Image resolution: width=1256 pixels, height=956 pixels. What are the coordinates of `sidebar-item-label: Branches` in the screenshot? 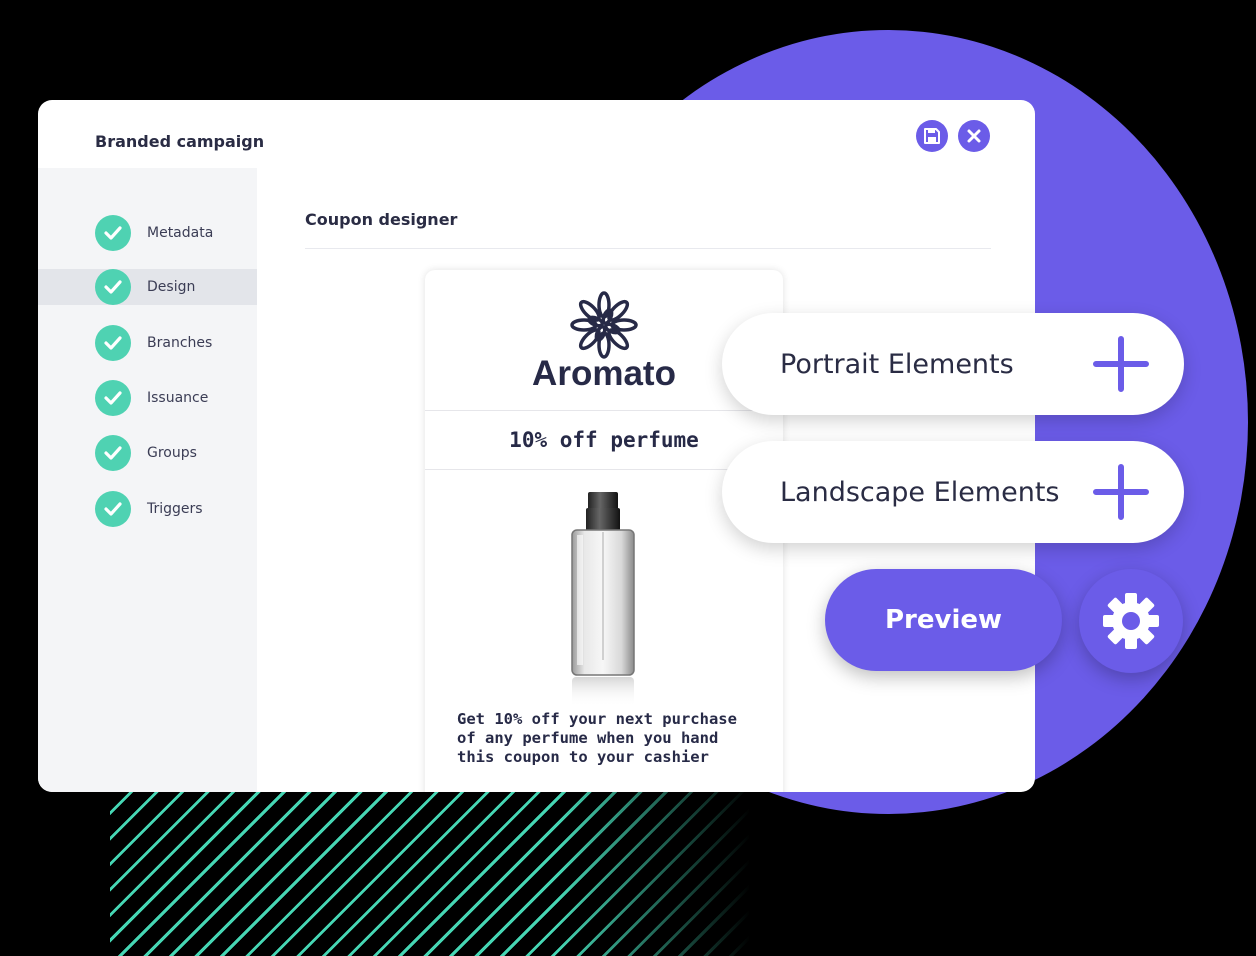 It's located at (180, 343).